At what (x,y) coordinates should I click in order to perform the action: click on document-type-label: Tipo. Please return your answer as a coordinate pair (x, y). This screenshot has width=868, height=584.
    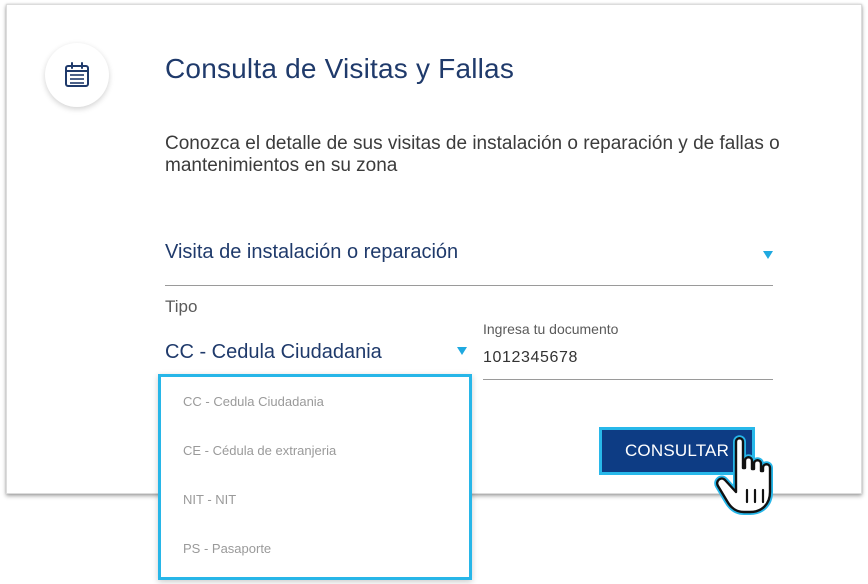
    Looking at the image, I should click on (181, 306).